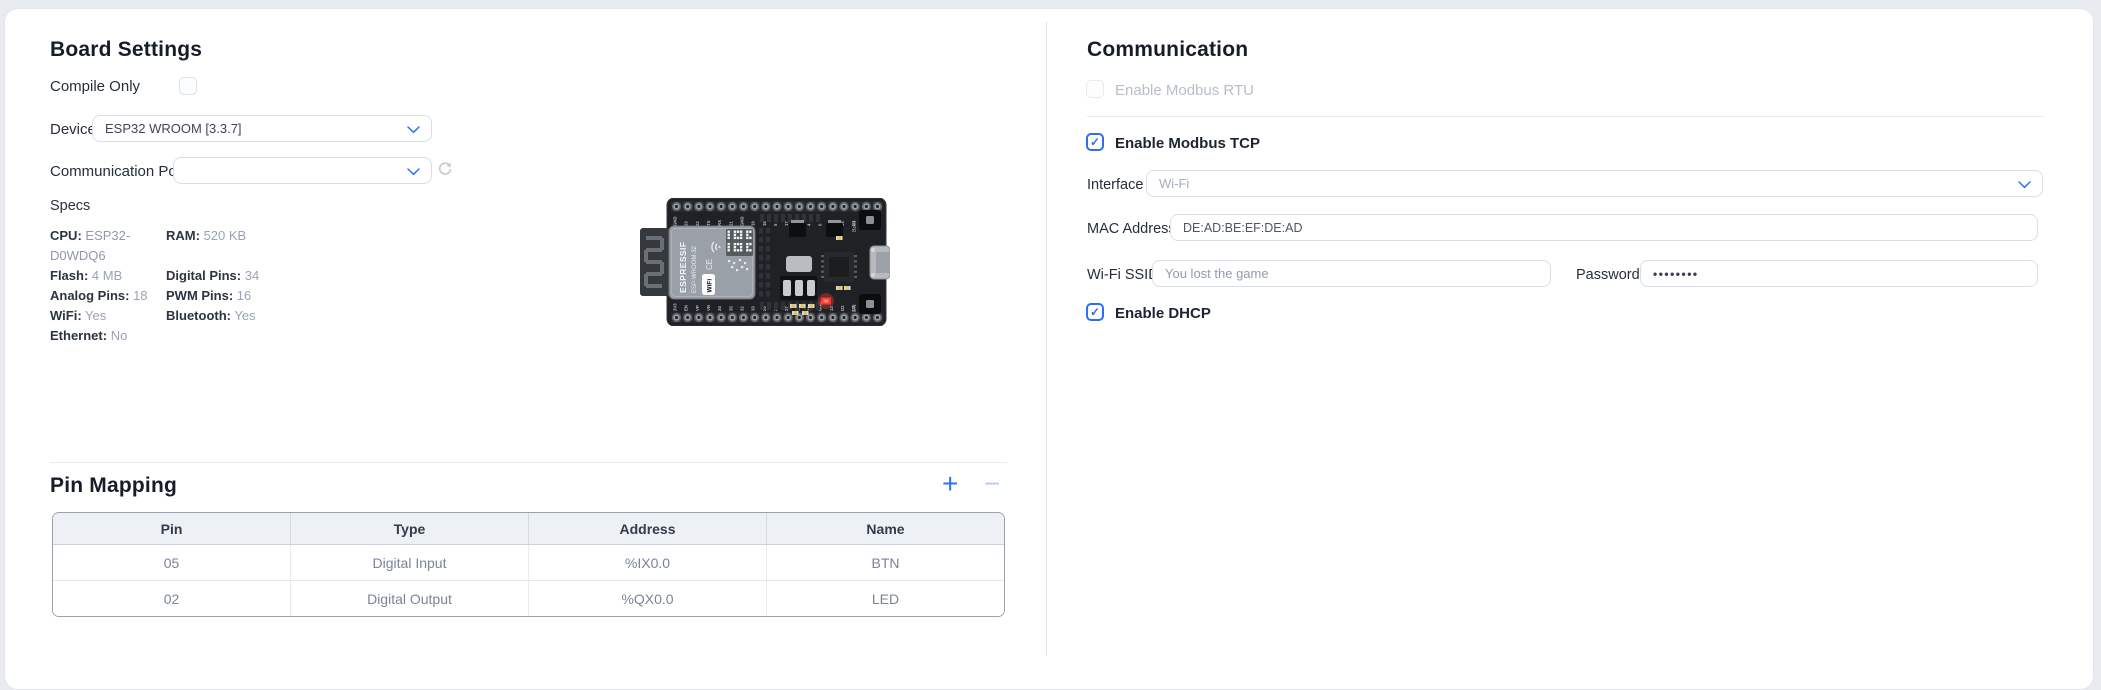 The height and width of the screenshot is (690, 2101). What do you see at coordinates (753, 223) in the screenshot?
I see `svg-text: 19` at bounding box center [753, 223].